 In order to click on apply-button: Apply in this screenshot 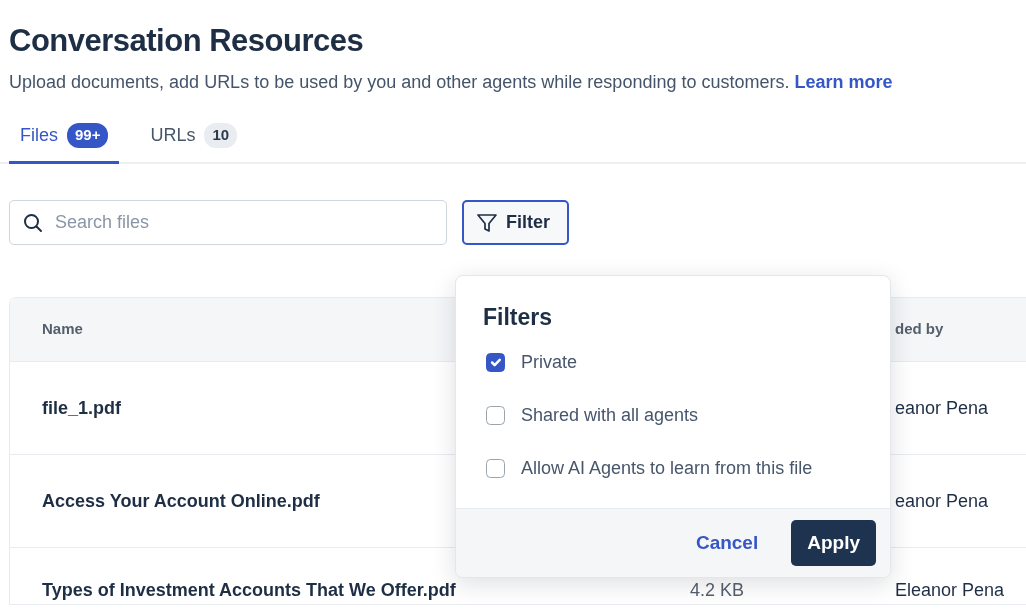, I will do `click(833, 542)`.